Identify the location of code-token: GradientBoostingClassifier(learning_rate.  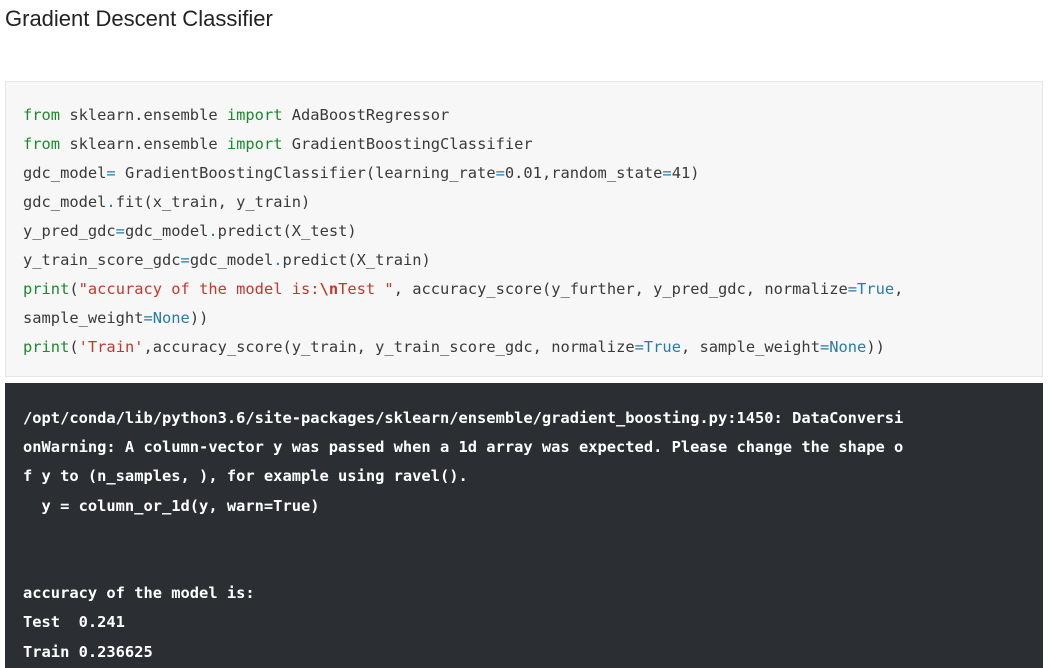
(305, 173).